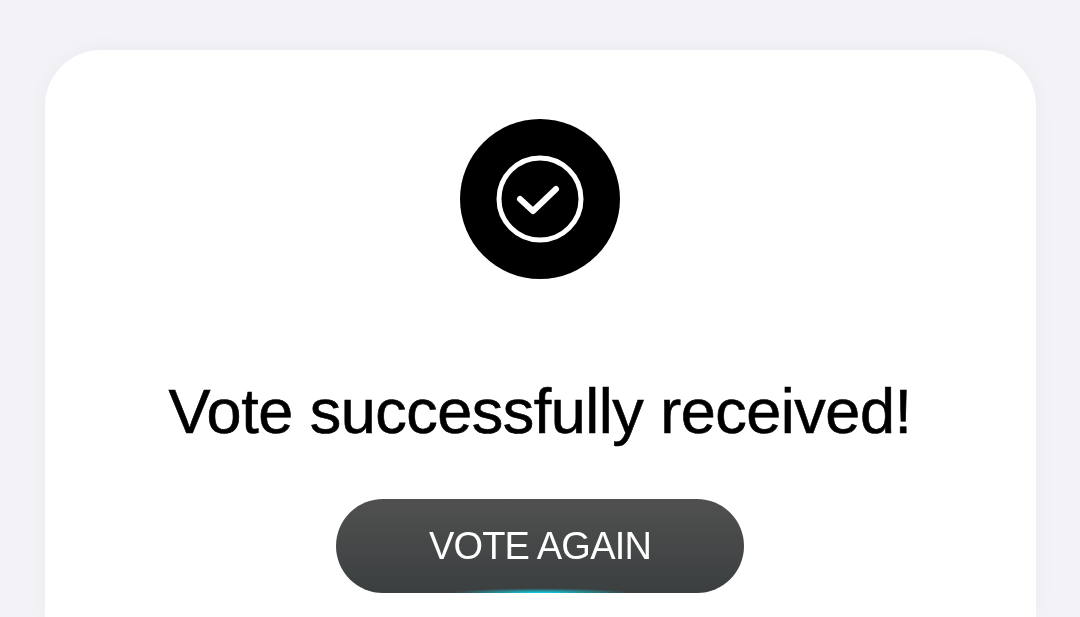 The image size is (1080, 617). What do you see at coordinates (540, 411) in the screenshot?
I see `success-heading: Vote successfully received!` at bounding box center [540, 411].